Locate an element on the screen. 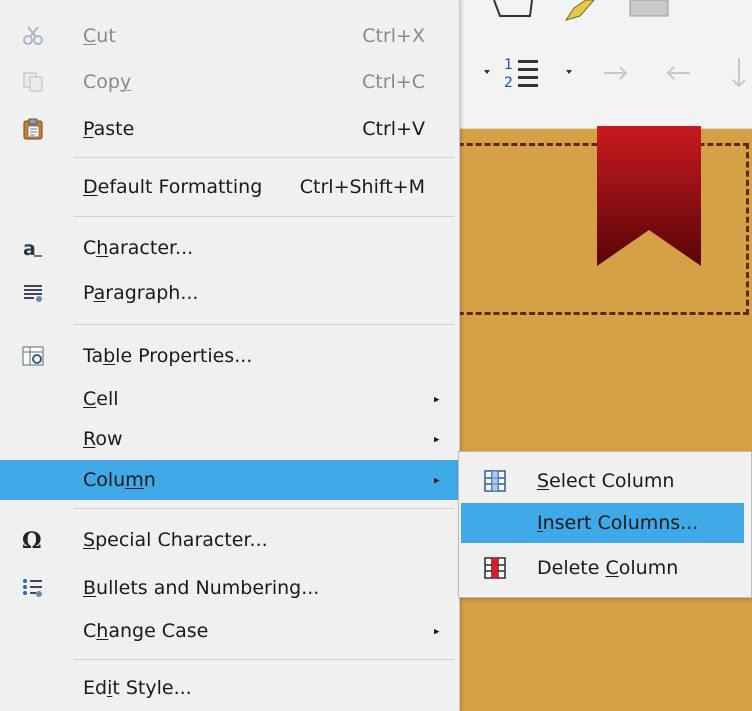 This screenshot has height=711, width=752. menu-item-paste: Paste Ctrl+V is located at coordinates (229, 129).